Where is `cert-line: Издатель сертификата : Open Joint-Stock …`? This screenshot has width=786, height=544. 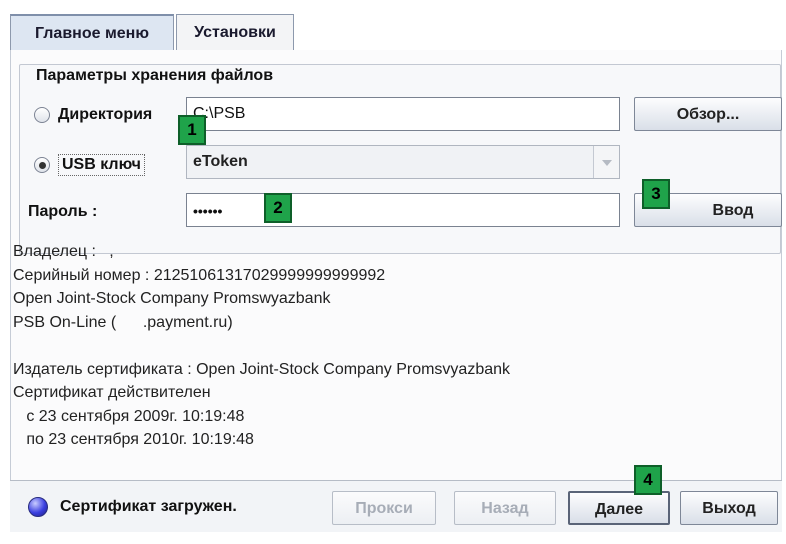 cert-line: Издатель сертификата : Open Joint-Stock … is located at coordinates (262, 369).